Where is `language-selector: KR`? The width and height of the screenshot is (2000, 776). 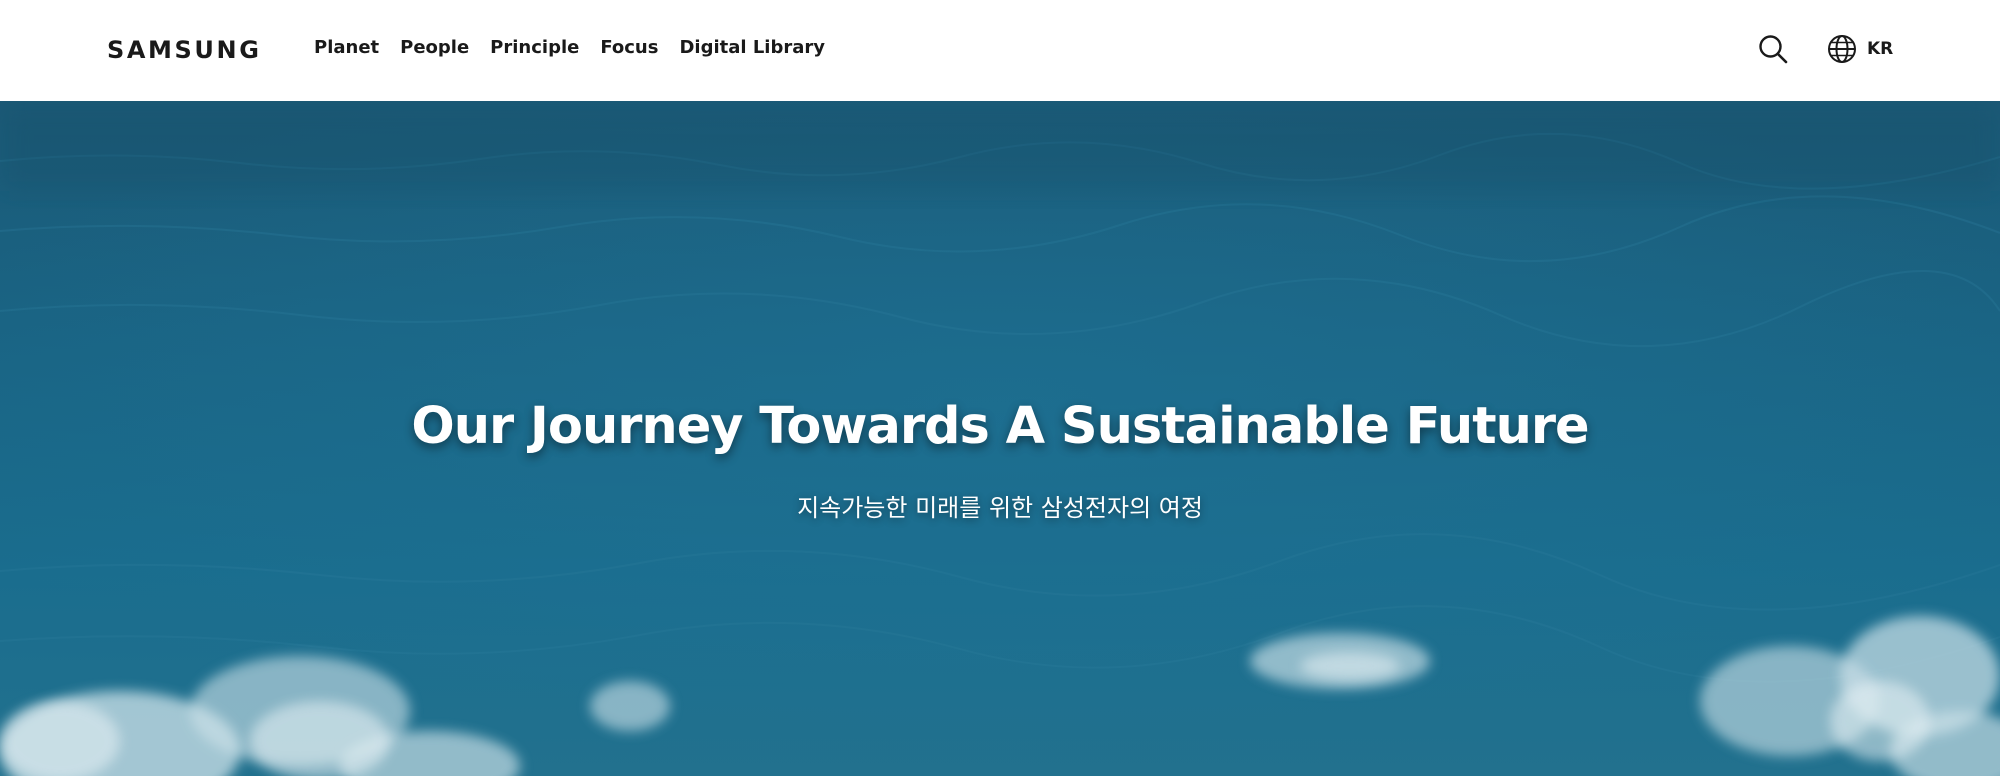 language-selector: KR is located at coordinates (1860, 49).